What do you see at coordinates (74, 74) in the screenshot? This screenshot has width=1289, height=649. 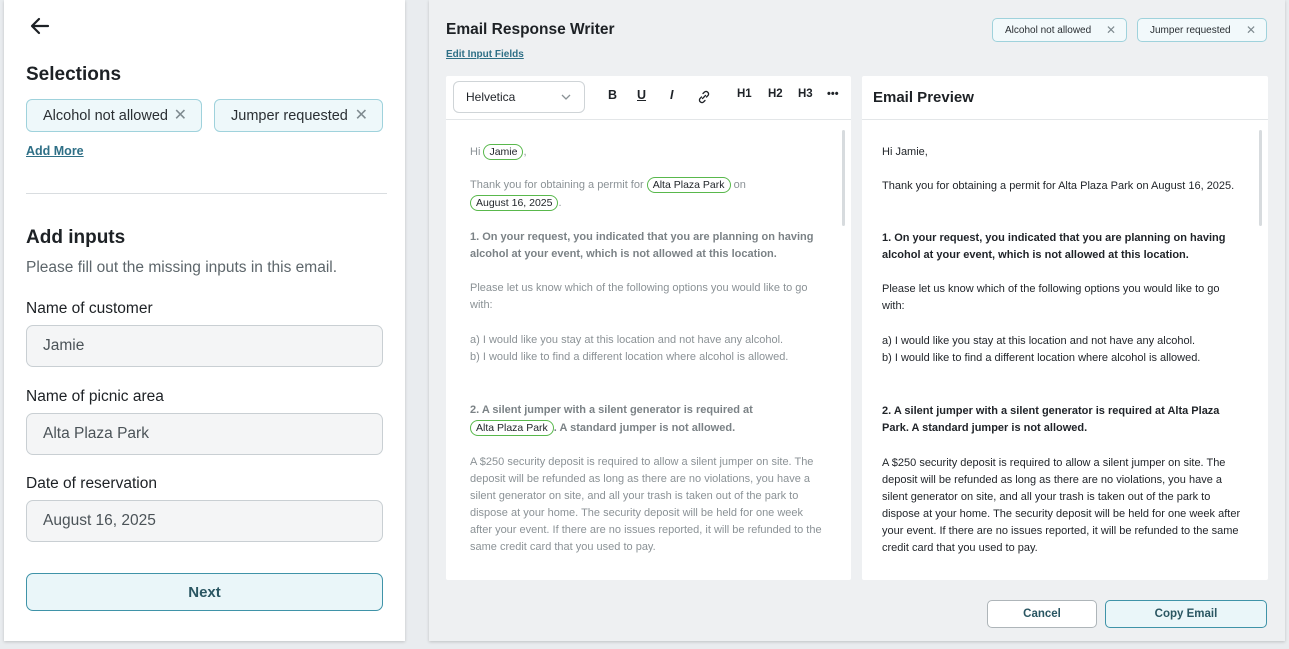 I see `selections-heading: Selections` at bounding box center [74, 74].